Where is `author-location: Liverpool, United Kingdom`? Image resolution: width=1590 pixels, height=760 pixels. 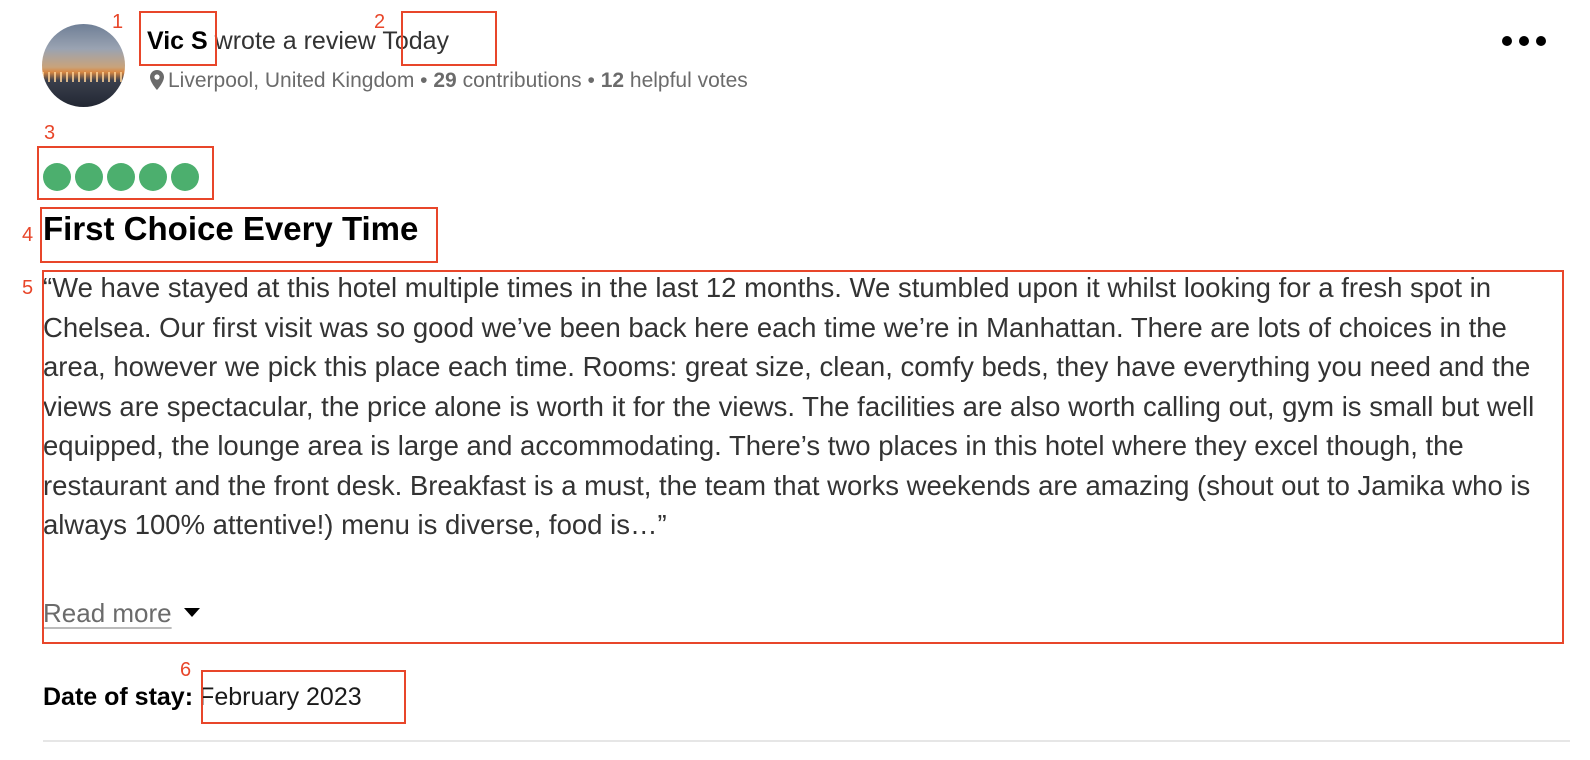
author-location: Liverpool, United Kingdom is located at coordinates (291, 80).